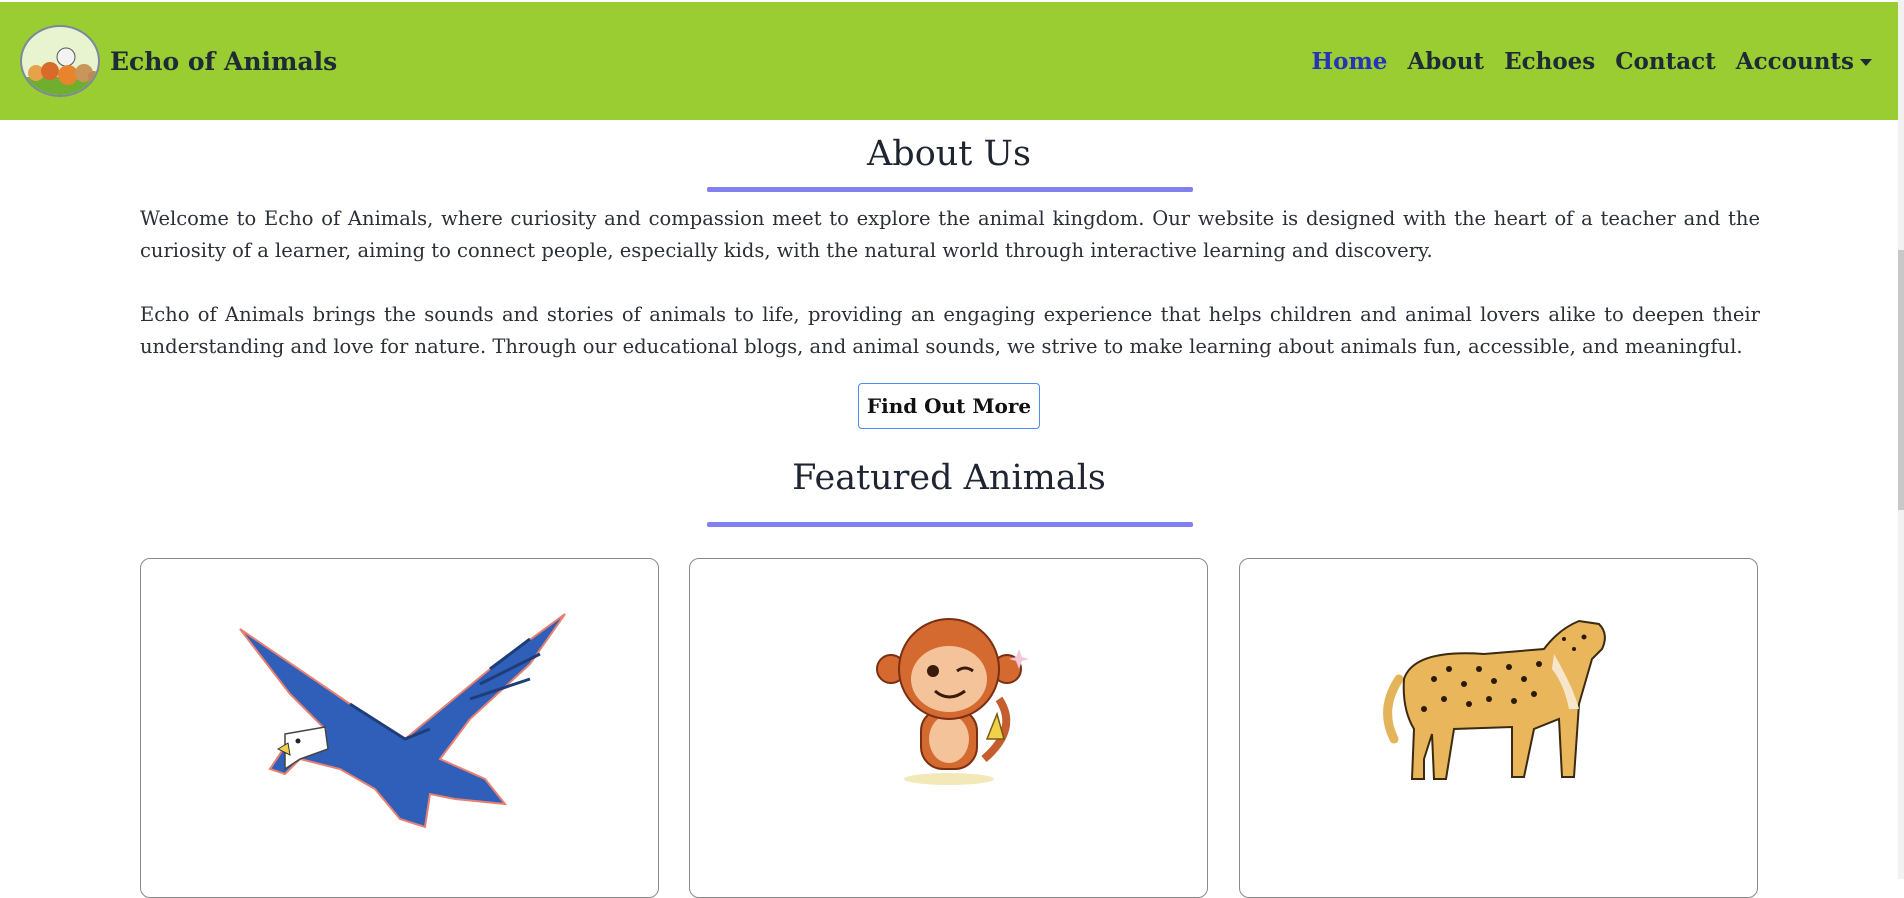 This screenshot has height=898, width=1904. What do you see at coordinates (402, 721) in the screenshot?
I see `eagle-image` at bounding box center [402, 721].